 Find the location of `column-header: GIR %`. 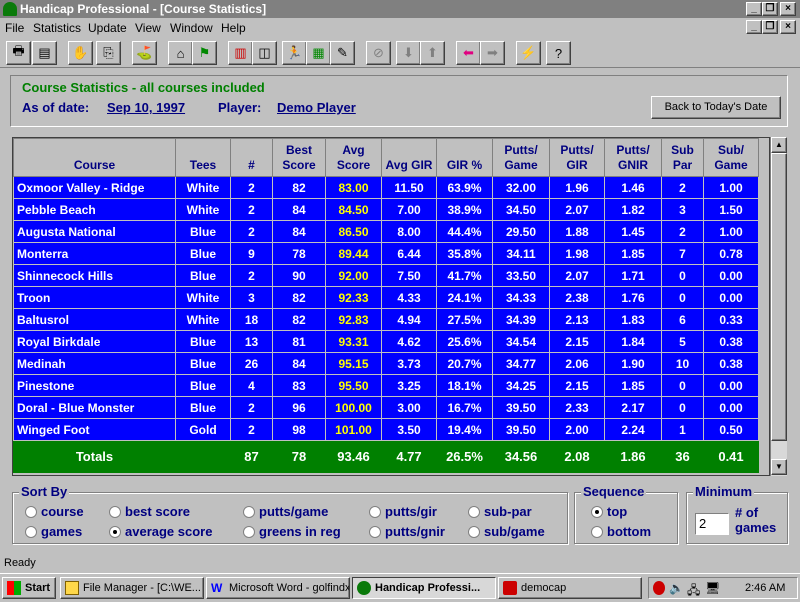

column-header: GIR % is located at coordinates (464, 157).